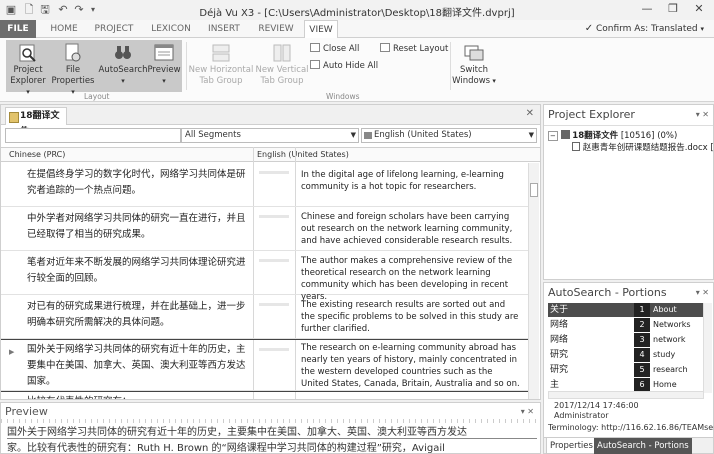 The width and height of the screenshot is (714, 454). I want to click on close-window-button: ✕, so click(699, 9).